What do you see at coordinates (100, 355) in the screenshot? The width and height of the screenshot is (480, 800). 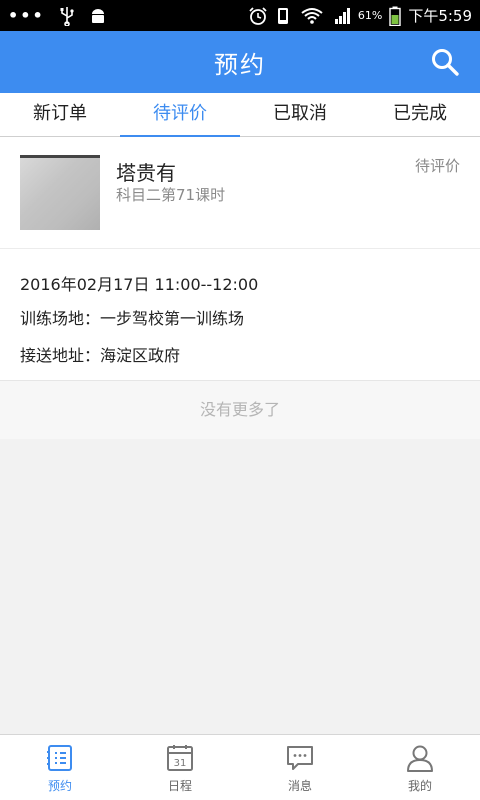 I see `pickup-address: 接送地址：海淀区政府` at bounding box center [100, 355].